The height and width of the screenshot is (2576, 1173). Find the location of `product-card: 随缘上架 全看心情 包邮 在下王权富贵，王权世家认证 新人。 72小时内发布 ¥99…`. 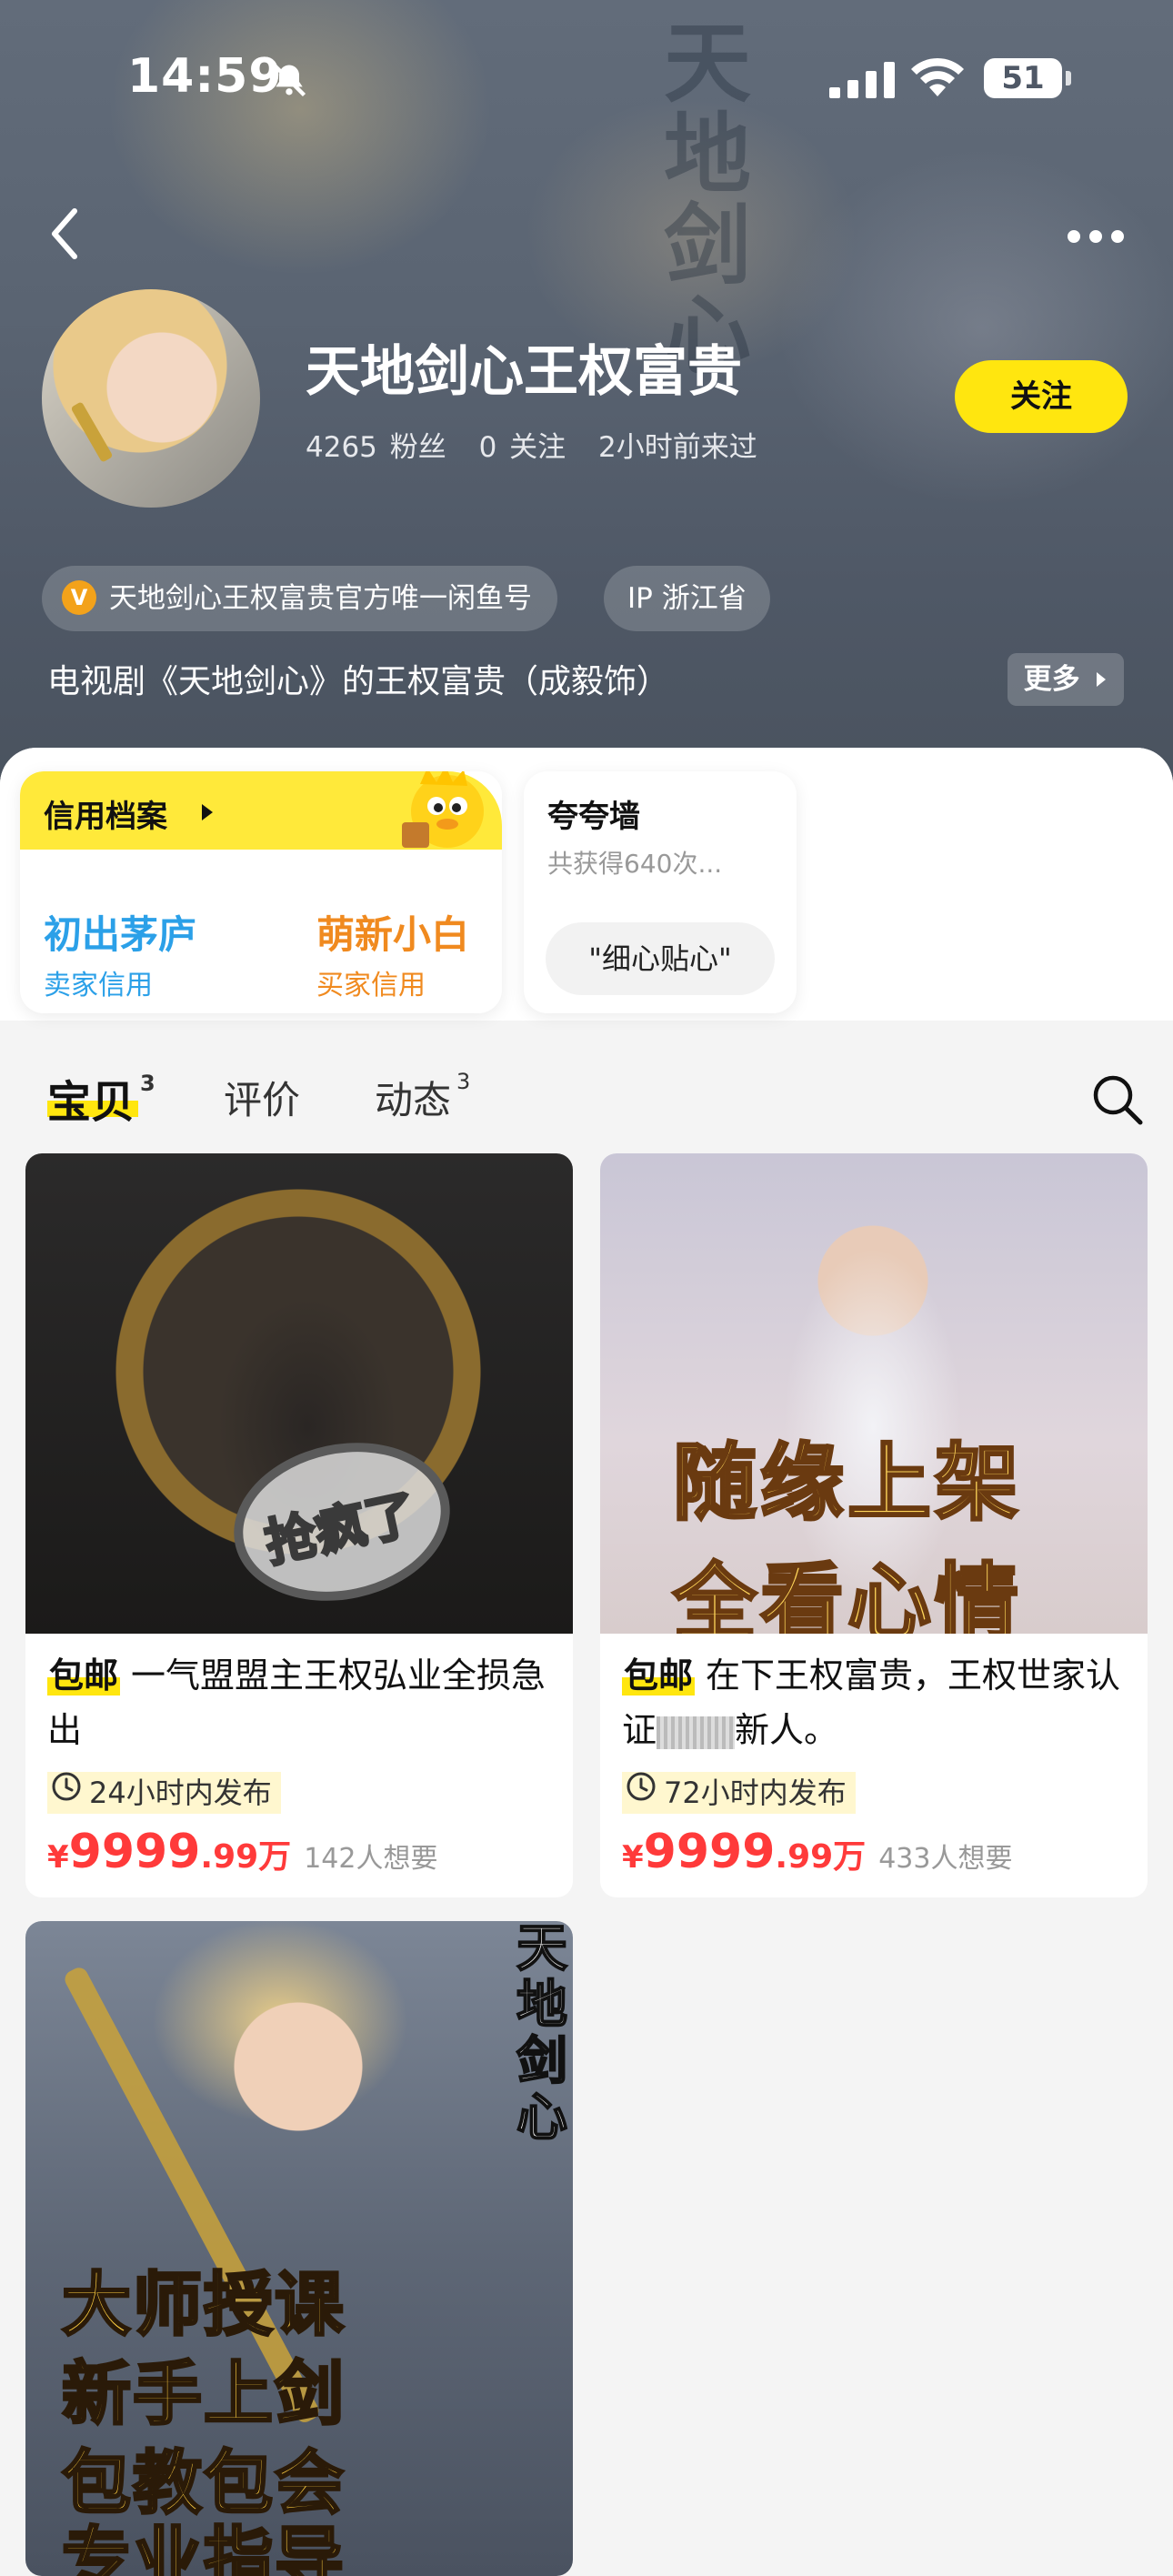

product-card: 随缘上架 全看心情 包邮 在下王权富贵，王权世家认证 新人。 72小时内发布 ¥99… is located at coordinates (874, 1525).